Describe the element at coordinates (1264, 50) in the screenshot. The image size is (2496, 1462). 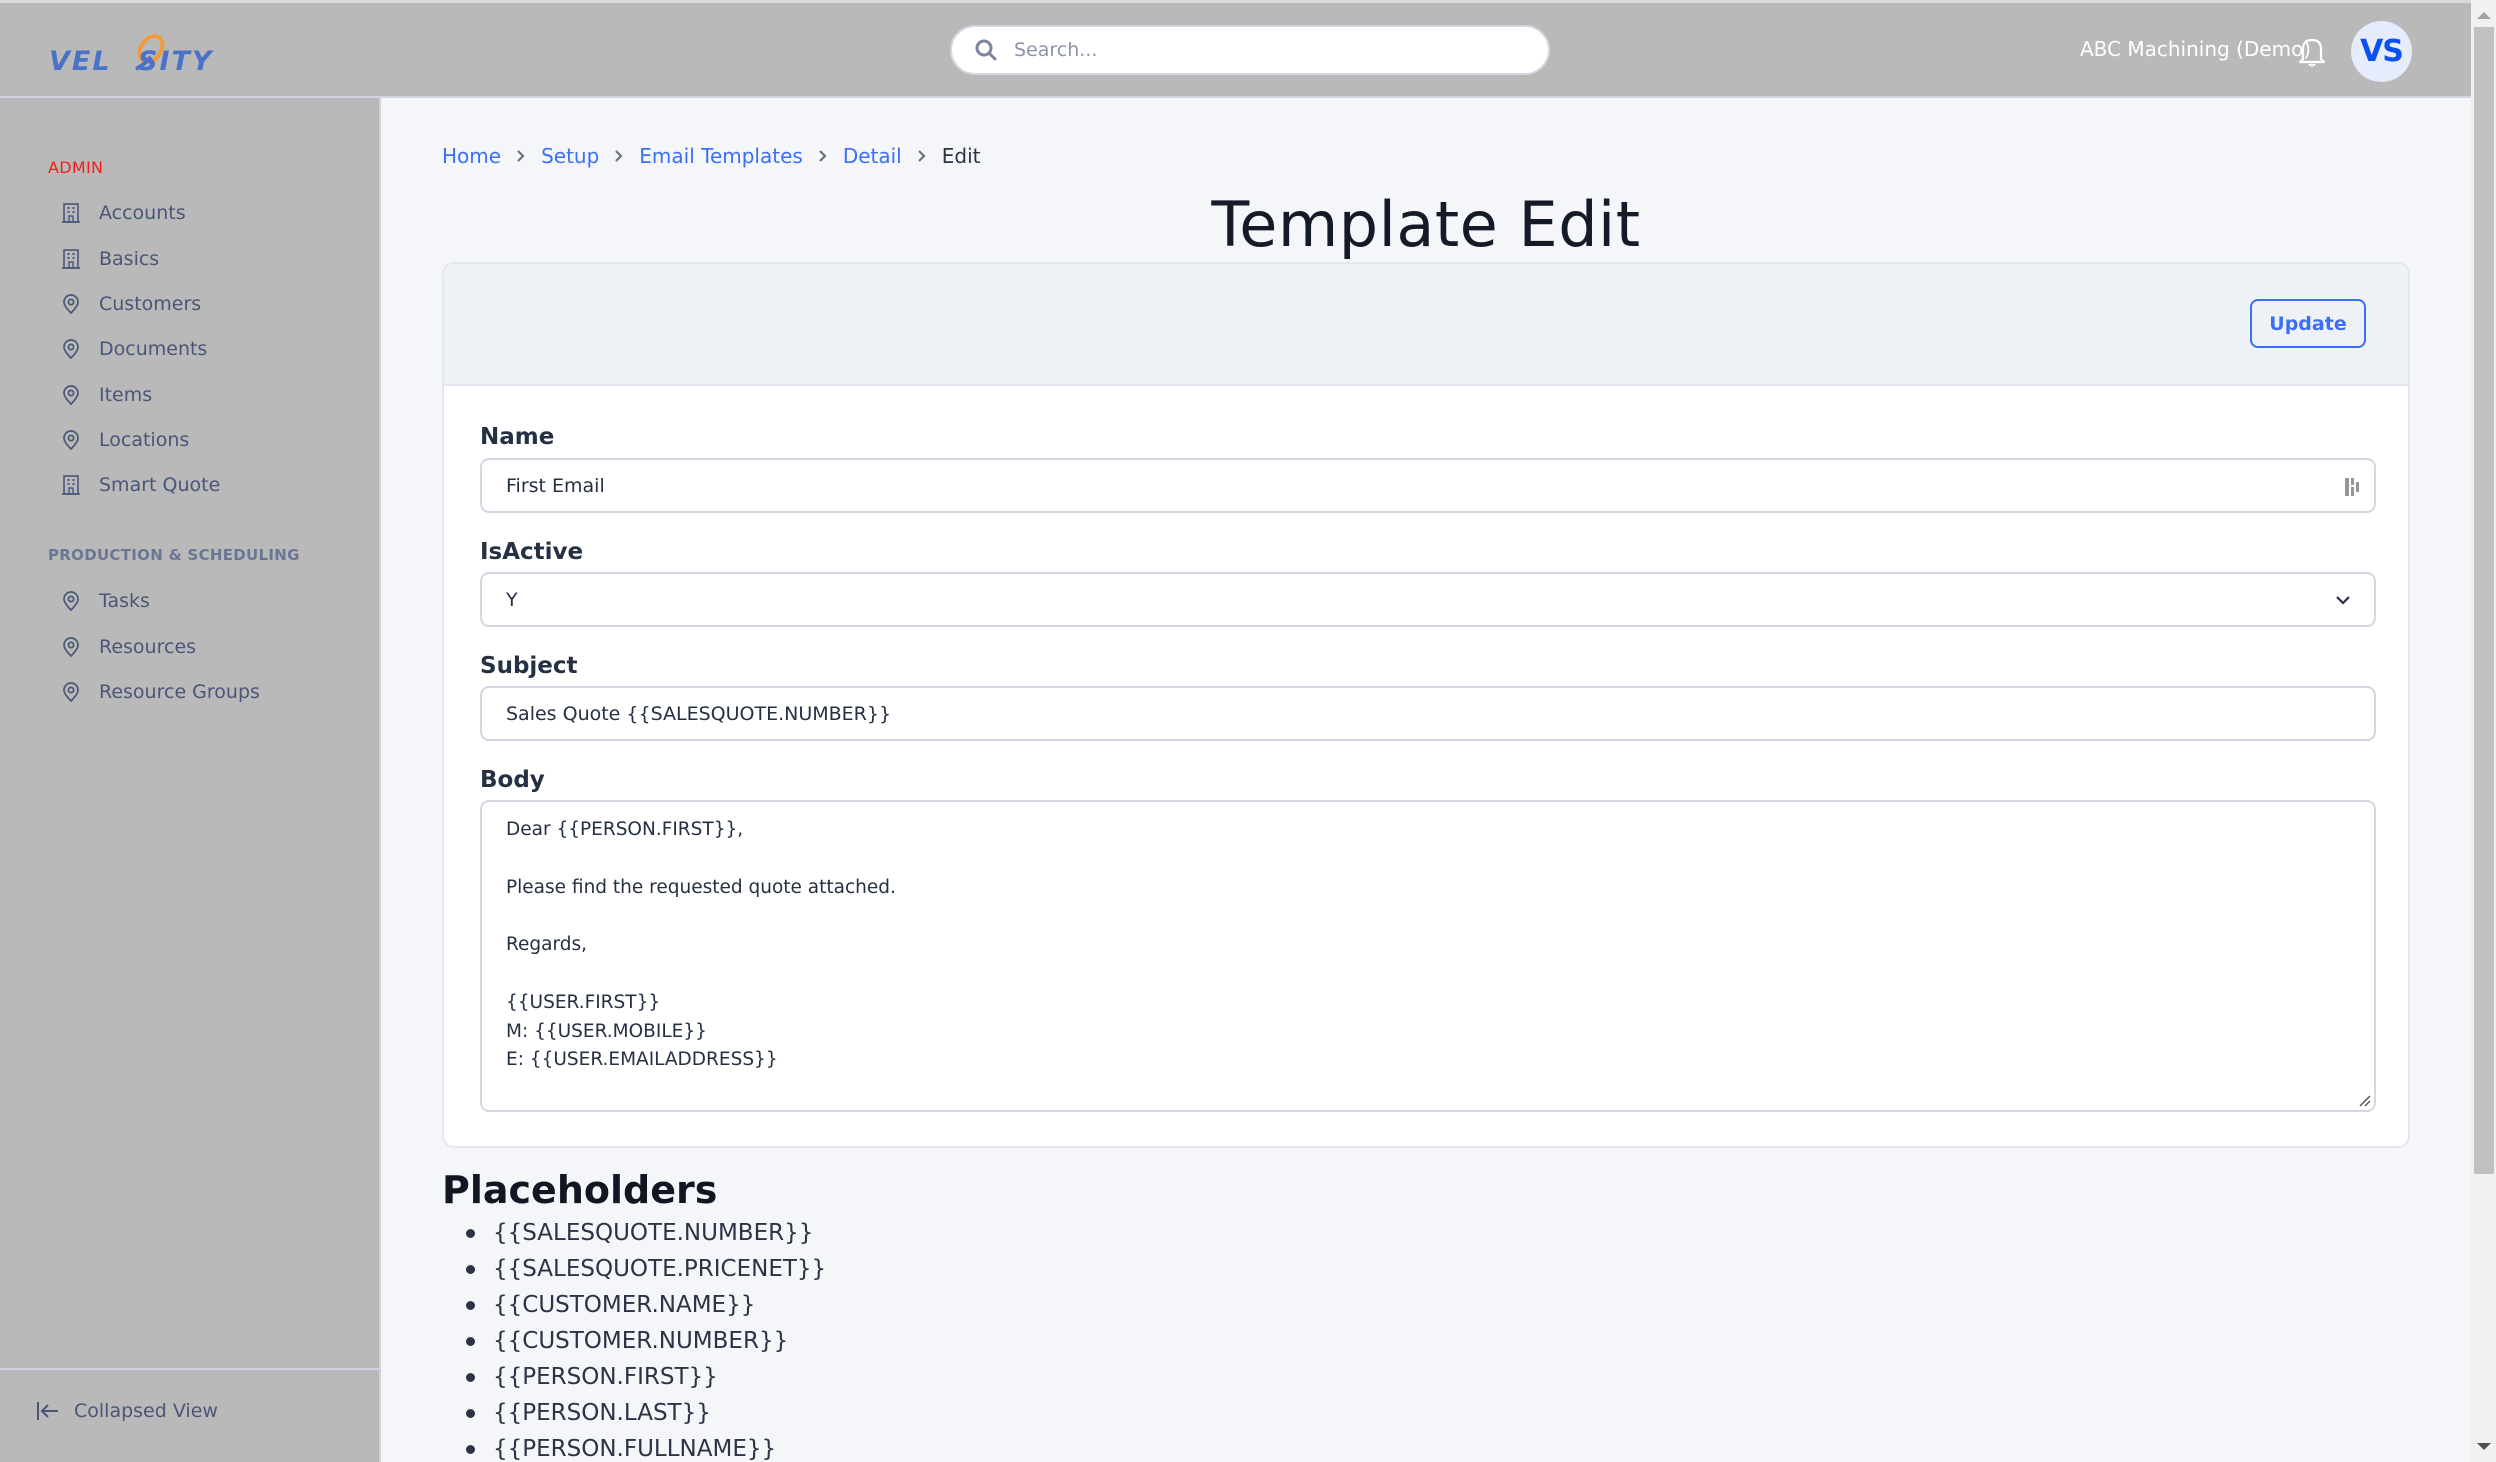
I see `search-input` at that location.